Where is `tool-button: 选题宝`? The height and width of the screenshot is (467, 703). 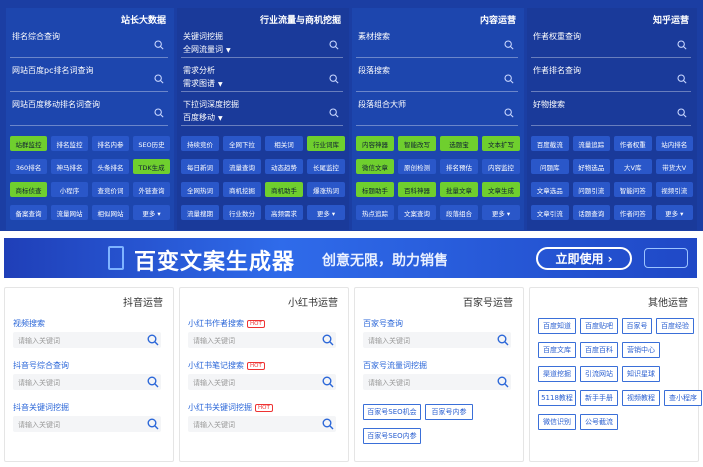 tool-button: 选题宝 is located at coordinates (459, 143).